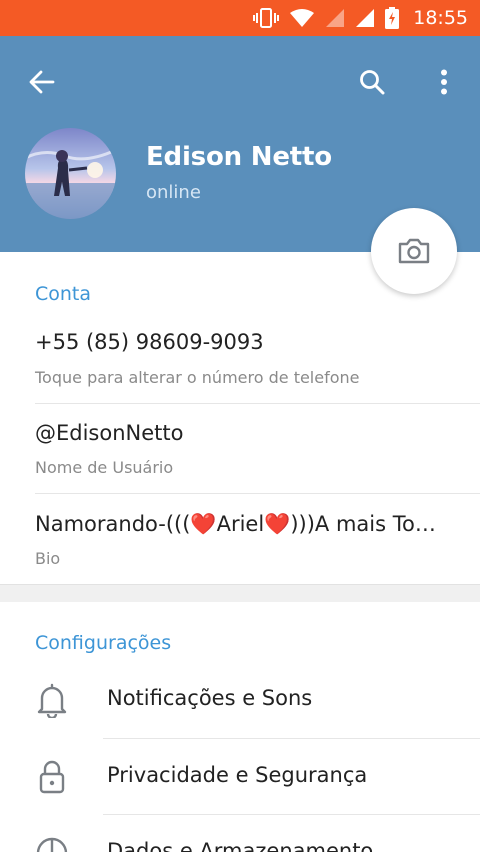 Image resolution: width=480 pixels, height=852 pixels. Describe the element at coordinates (149, 342) in the screenshot. I see `phone-number: +55 (85) 98609-9093` at that location.